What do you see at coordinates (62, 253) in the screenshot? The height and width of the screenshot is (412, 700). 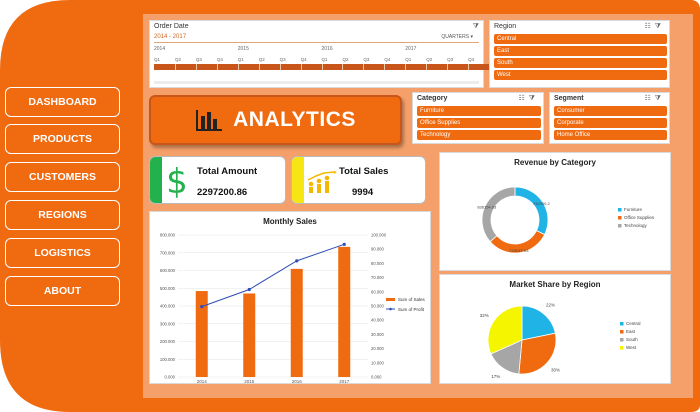 I see `nav-logistics-button: LOGISTICS` at bounding box center [62, 253].